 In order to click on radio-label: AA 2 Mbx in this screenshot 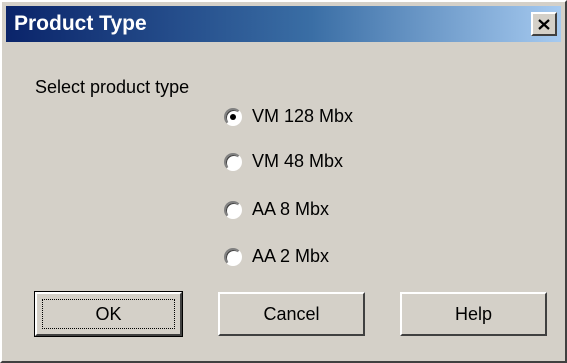, I will do `click(291, 256)`.